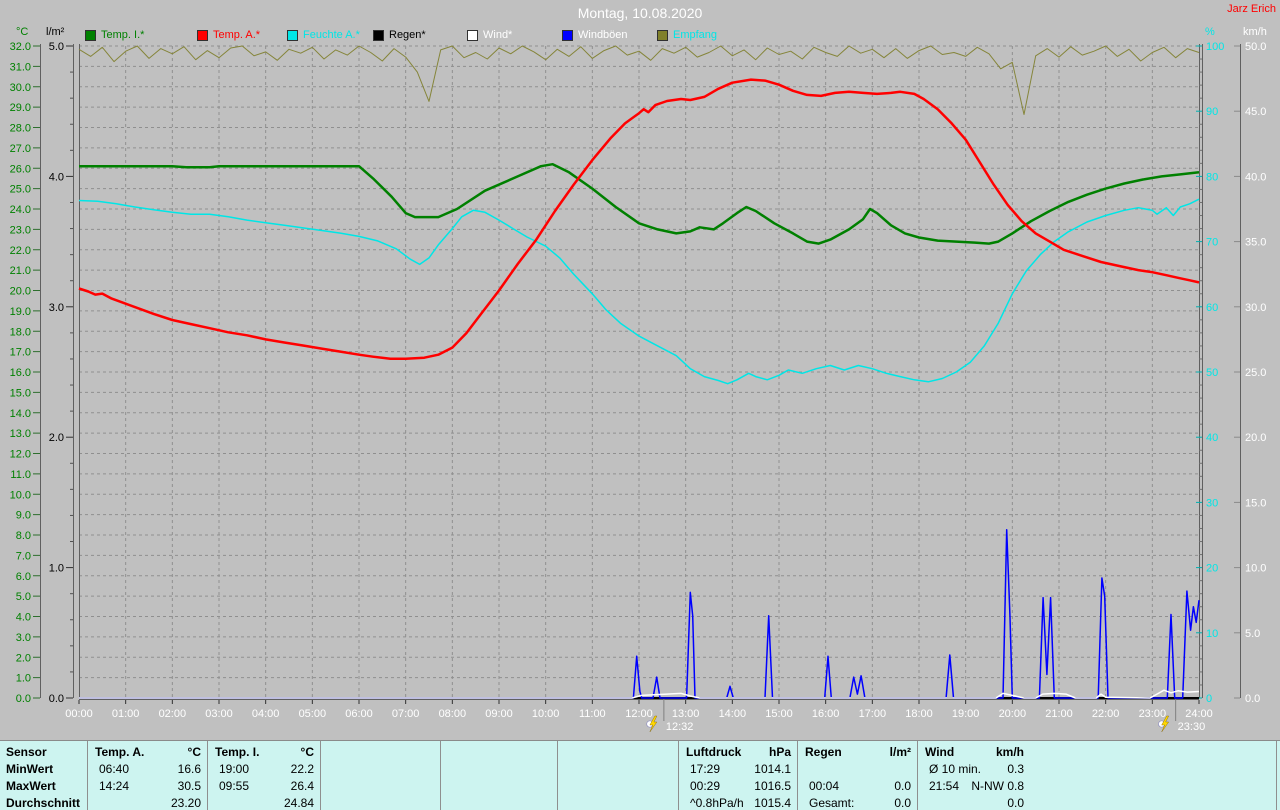 The width and height of the screenshot is (1280, 810). I want to click on table-row: Gesamt: 0.0, so click(857, 802).